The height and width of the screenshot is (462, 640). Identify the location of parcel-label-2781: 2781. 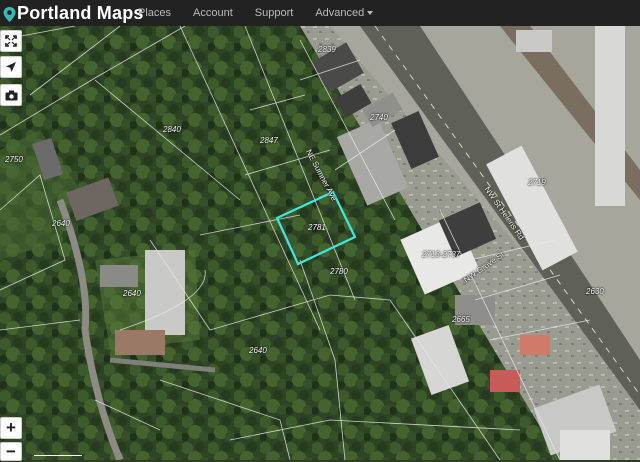
(317, 227).